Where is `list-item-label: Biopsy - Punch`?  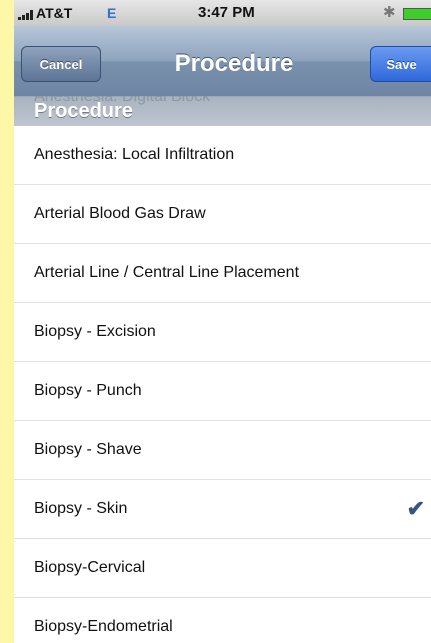 list-item-label: Biopsy - Punch is located at coordinates (88, 390).